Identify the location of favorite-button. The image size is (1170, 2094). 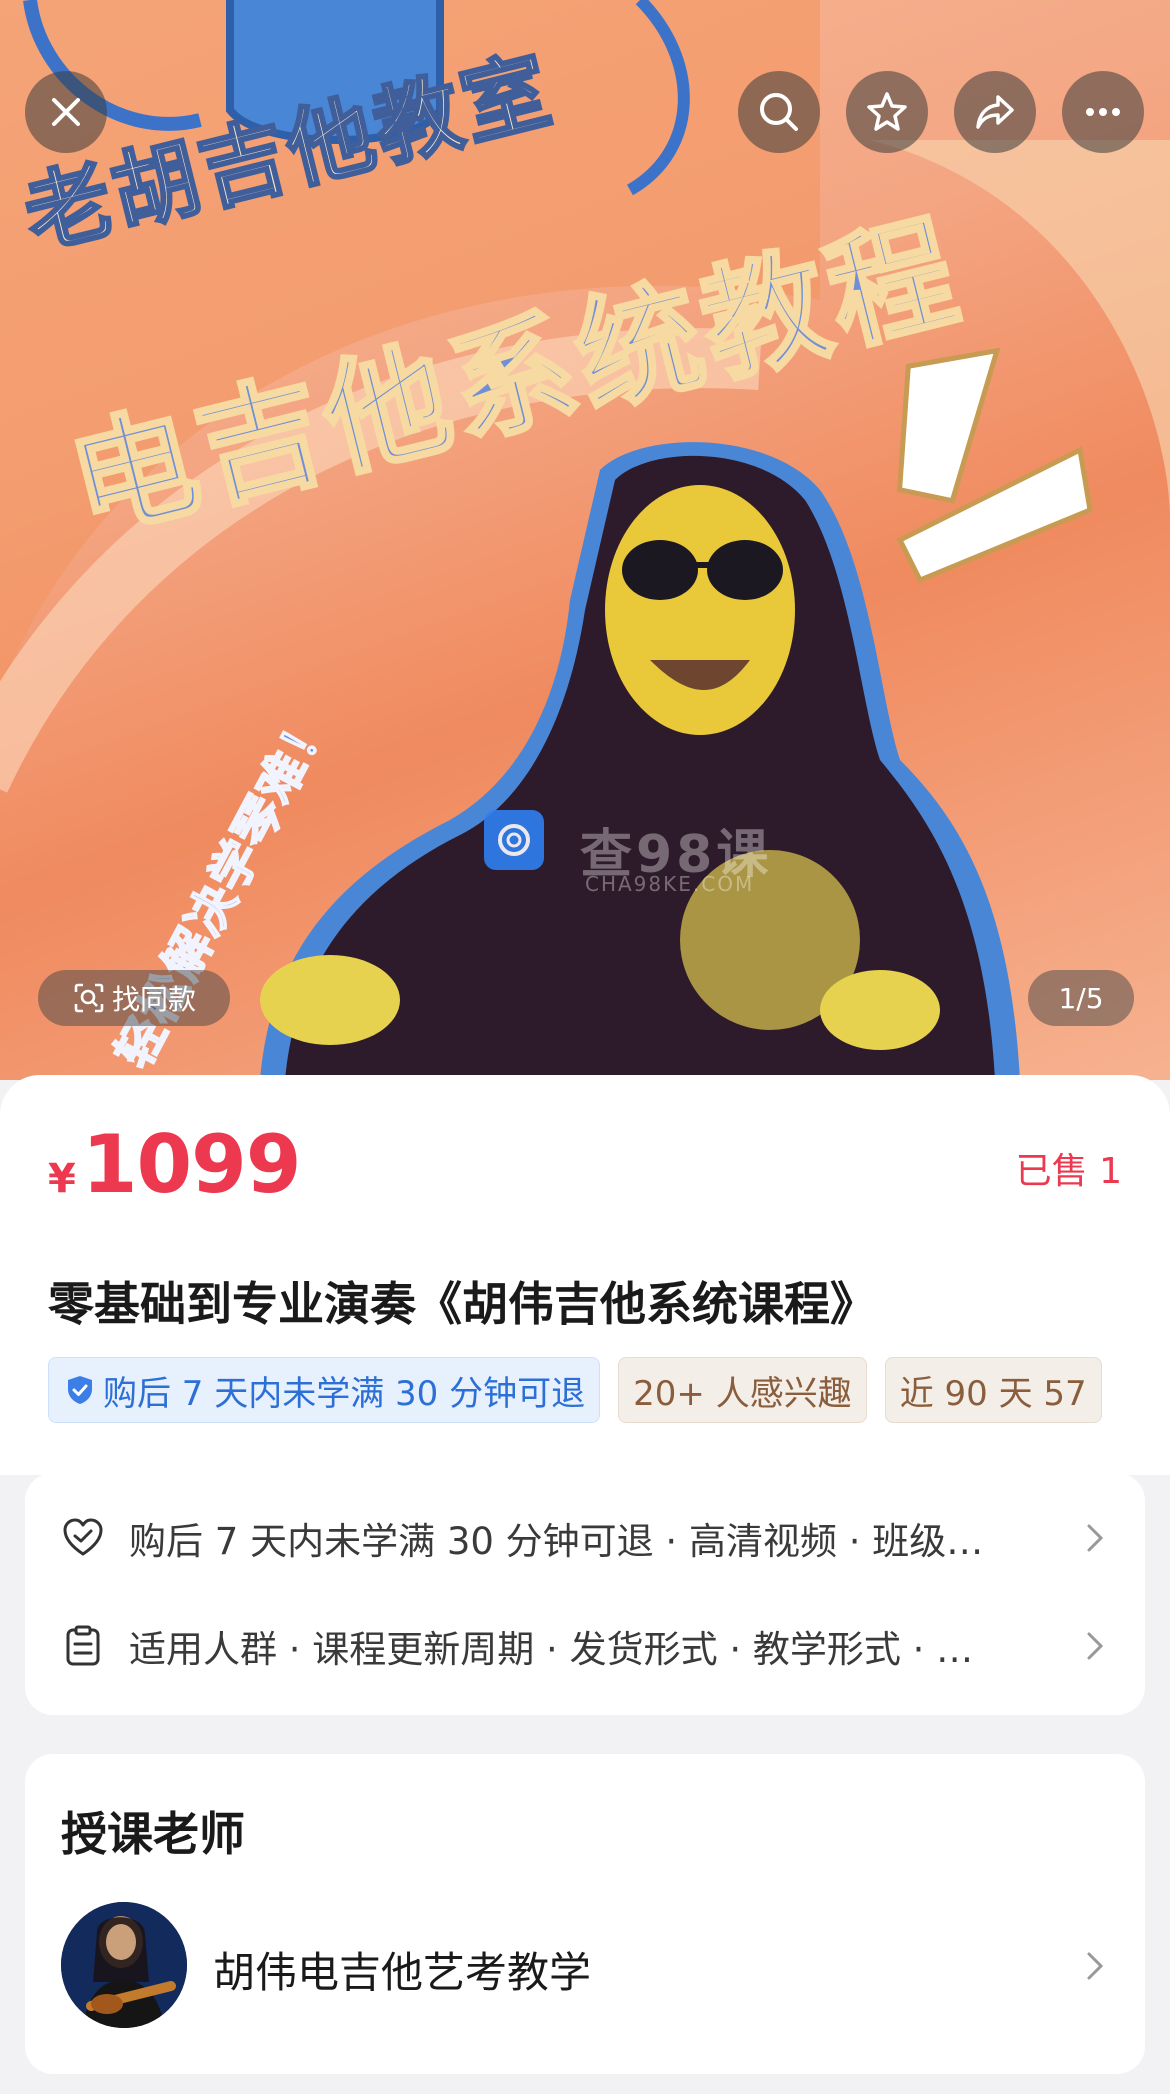
(887, 112).